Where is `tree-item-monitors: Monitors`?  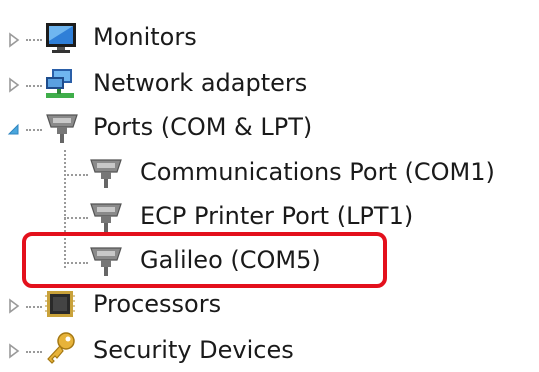 tree-item-monitors: Monitors is located at coordinates (269, 40).